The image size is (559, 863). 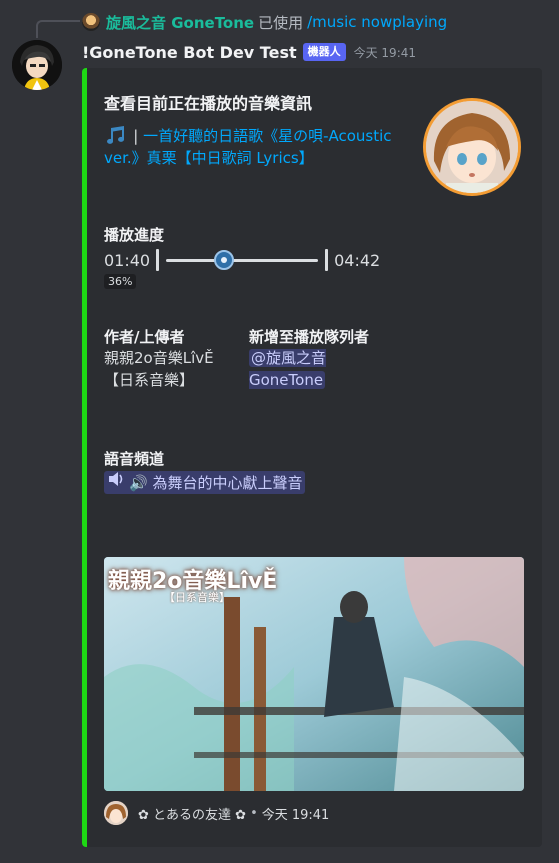 What do you see at coordinates (159, 369) in the screenshot?
I see `author-value: 親親2o音樂LîvĚ【日系音樂】` at bounding box center [159, 369].